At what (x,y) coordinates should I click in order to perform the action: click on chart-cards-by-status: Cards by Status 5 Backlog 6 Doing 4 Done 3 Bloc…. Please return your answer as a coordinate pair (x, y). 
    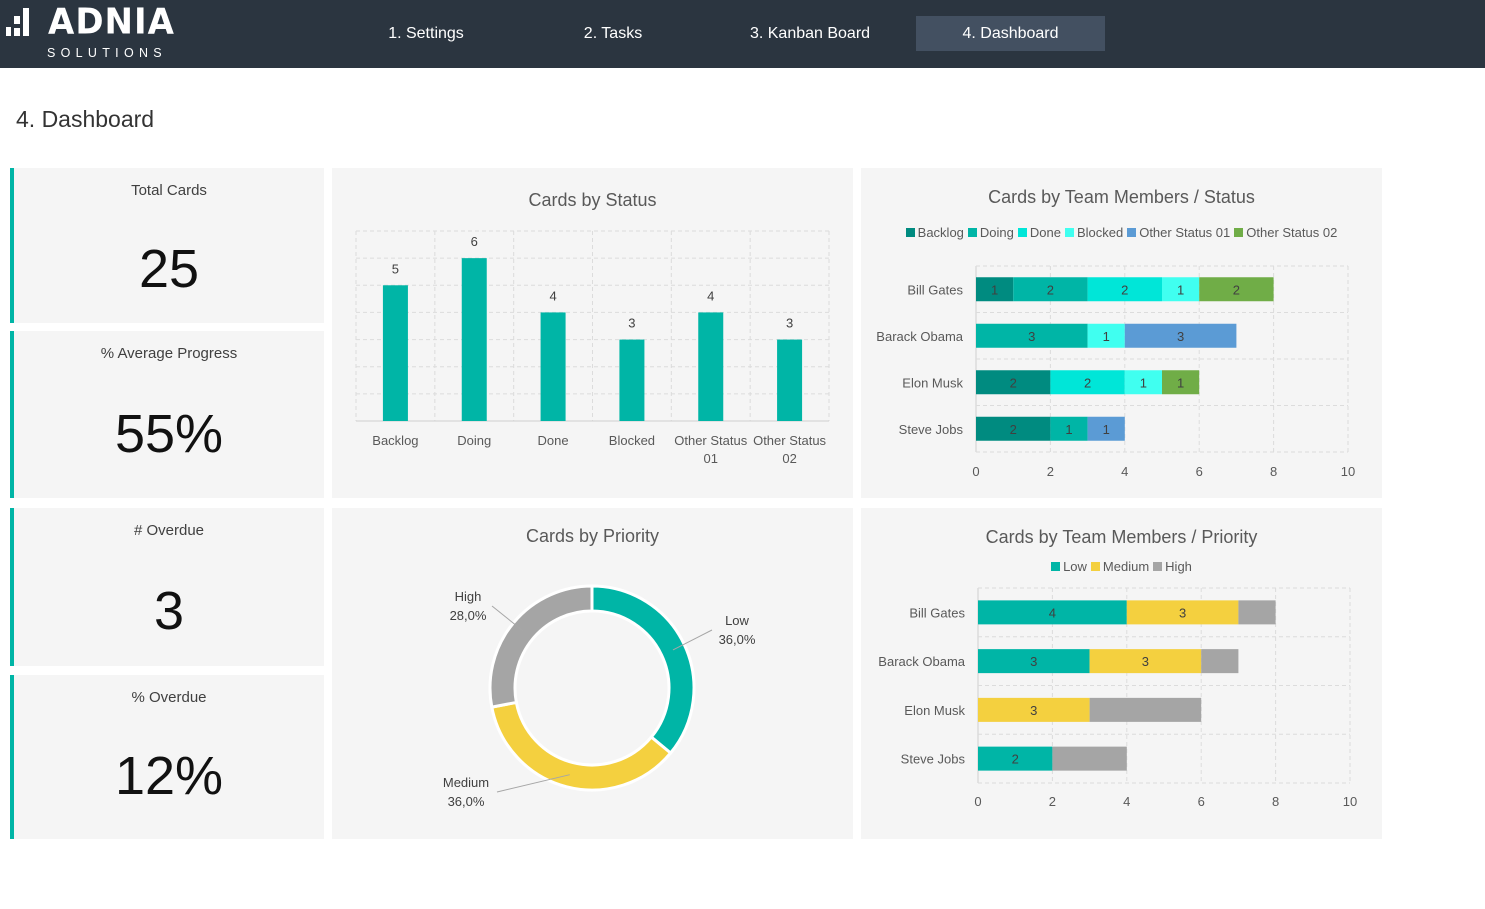
    Looking at the image, I should click on (592, 333).